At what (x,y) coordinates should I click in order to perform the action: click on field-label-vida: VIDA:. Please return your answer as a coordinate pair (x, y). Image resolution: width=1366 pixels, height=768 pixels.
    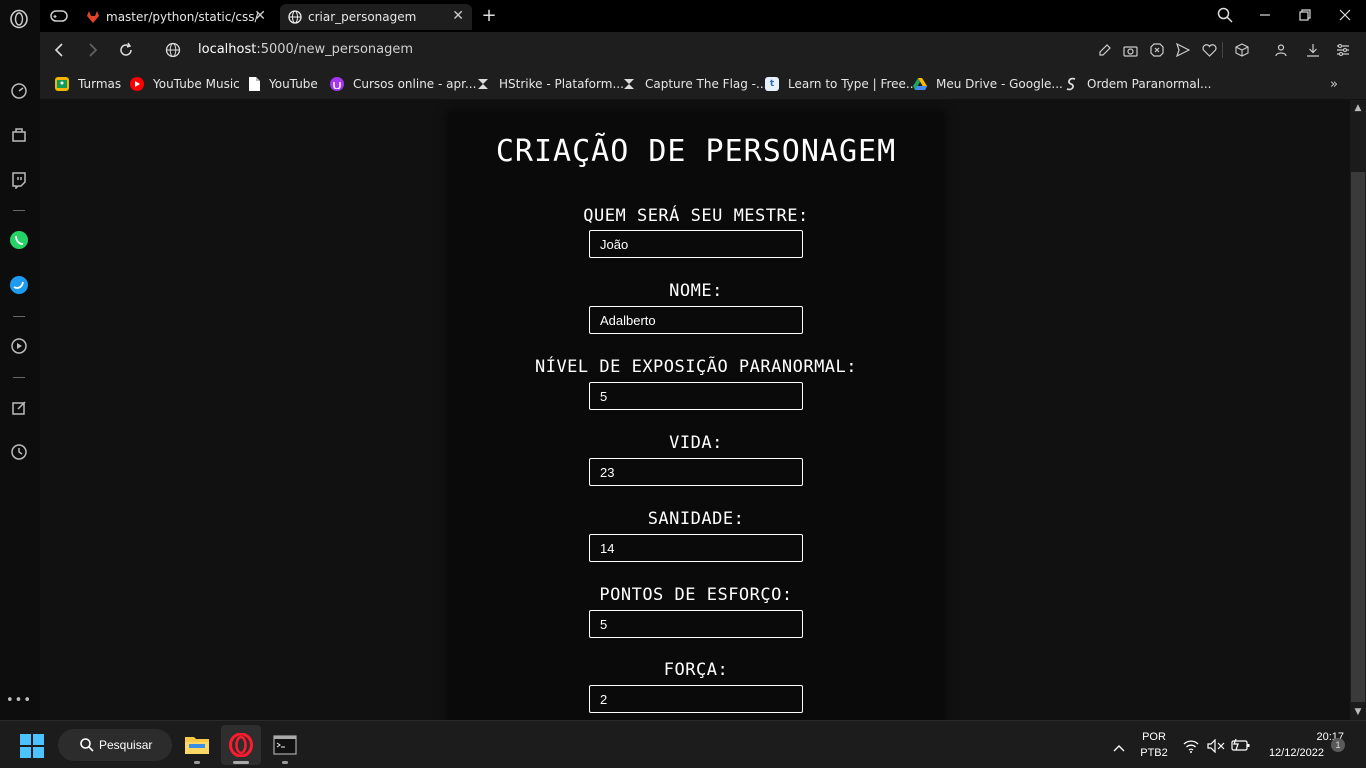
    Looking at the image, I should click on (696, 443).